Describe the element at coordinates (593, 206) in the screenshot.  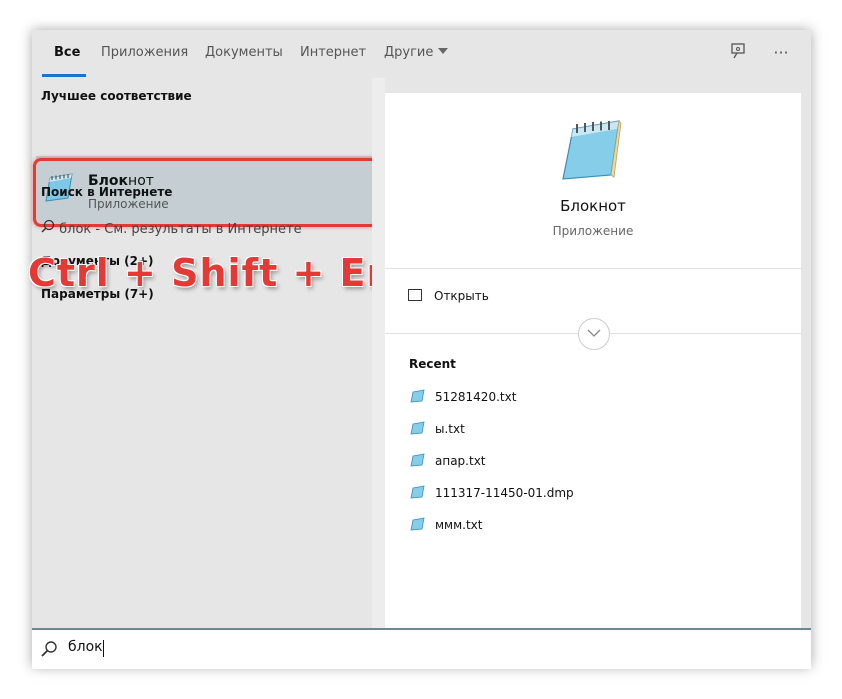
I see `preview-title: Блокнот` at that location.